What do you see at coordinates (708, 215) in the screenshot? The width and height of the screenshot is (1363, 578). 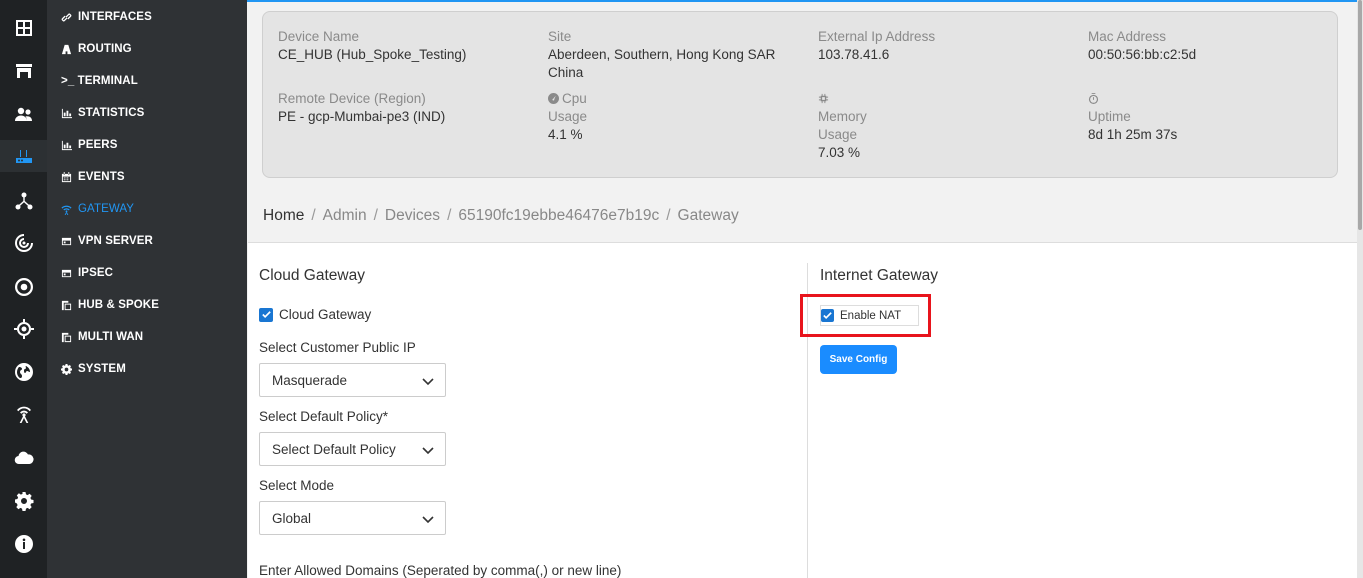 I see `breadcrumb-current: Gateway` at bounding box center [708, 215].